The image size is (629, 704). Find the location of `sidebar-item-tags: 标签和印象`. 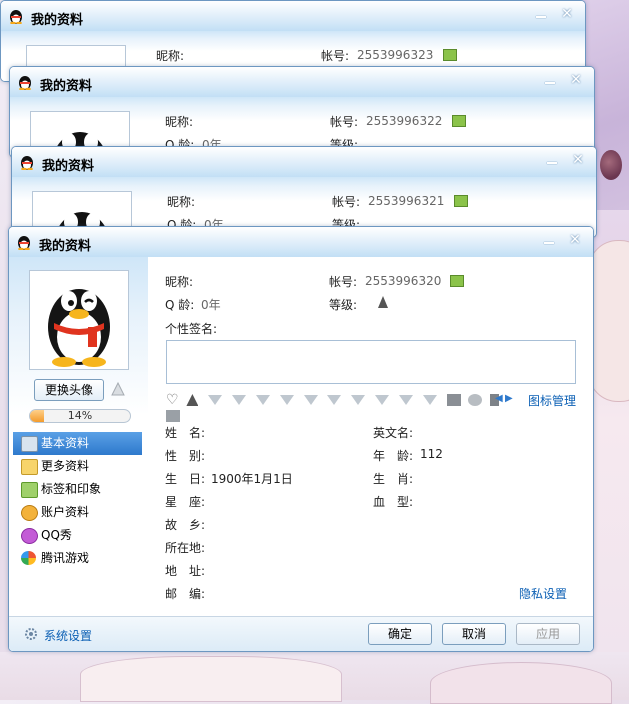

sidebar-item-tags: 标签和印象 is located at coordinates (77, 489).